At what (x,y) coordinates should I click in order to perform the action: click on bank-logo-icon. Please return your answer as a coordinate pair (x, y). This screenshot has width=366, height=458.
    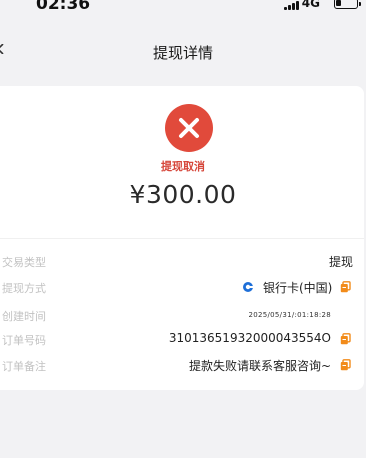
    Looking at the image, I should click on (248, 287).